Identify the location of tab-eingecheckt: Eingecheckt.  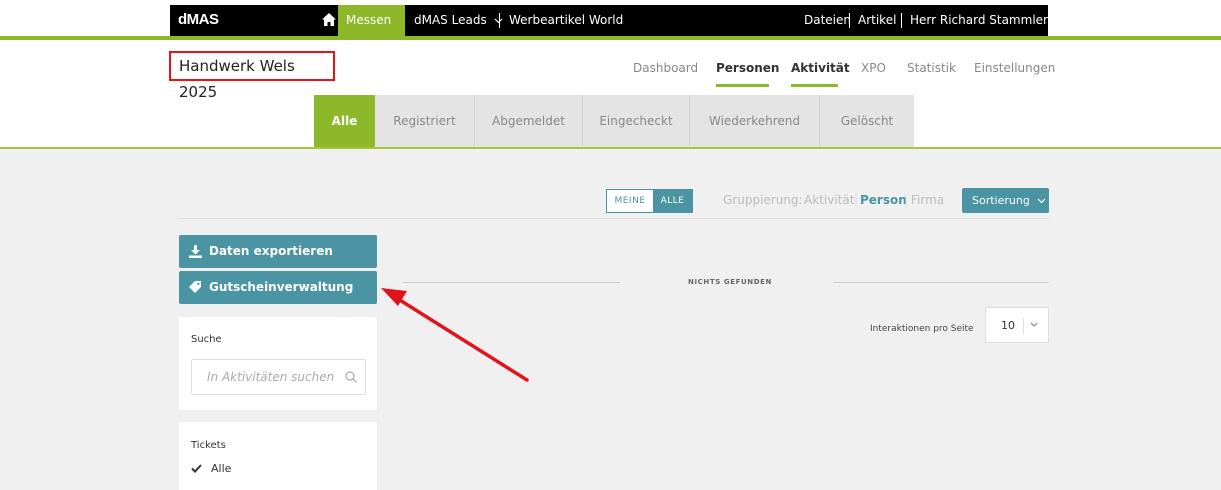
(636, 121).